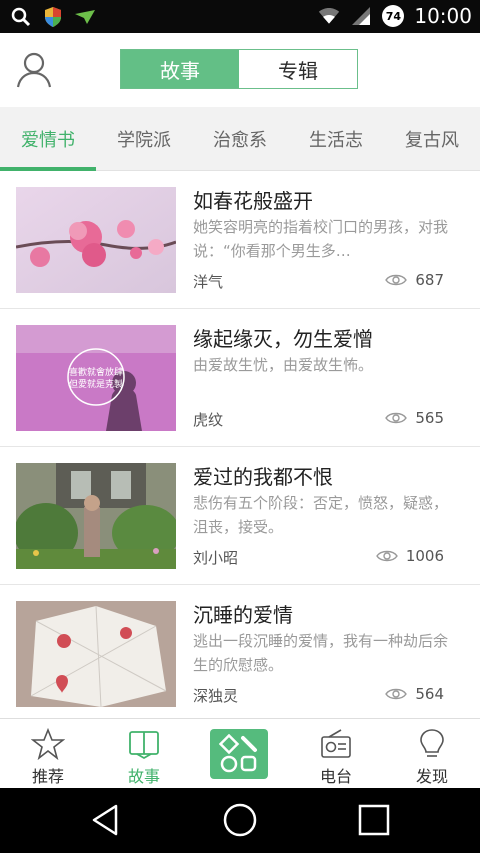  What do you see at coordinates (431, 776) in the screenshot?
I see `nav-label: 发现` at bounding box center [431, 776].